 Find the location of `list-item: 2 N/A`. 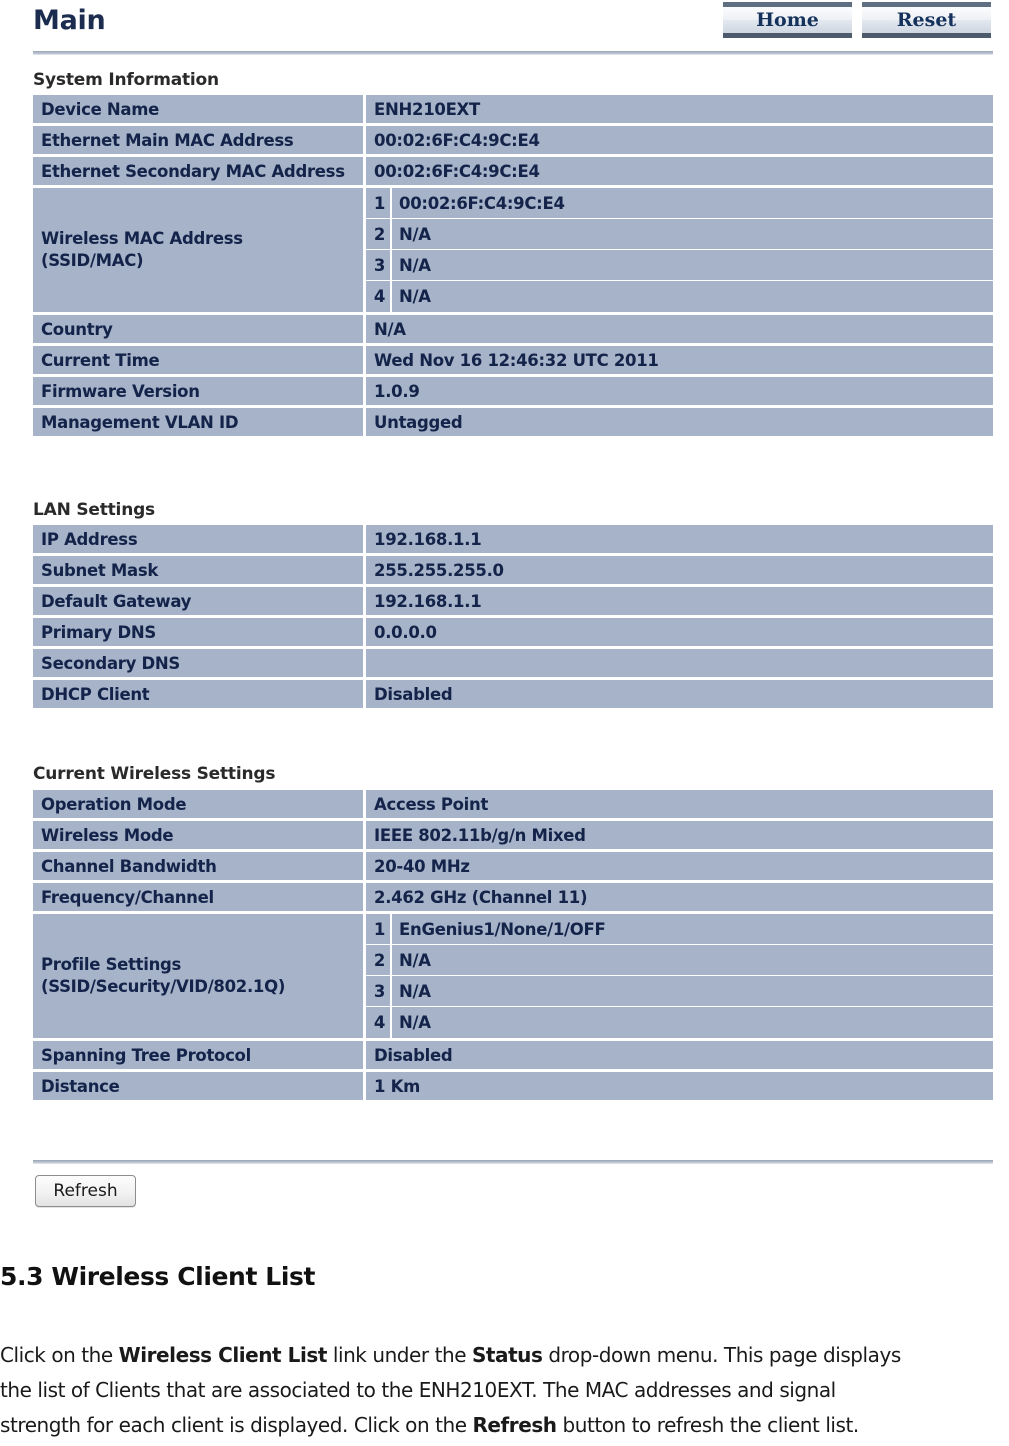

list-item: 2 N/A is located at coordinates (679, 234).